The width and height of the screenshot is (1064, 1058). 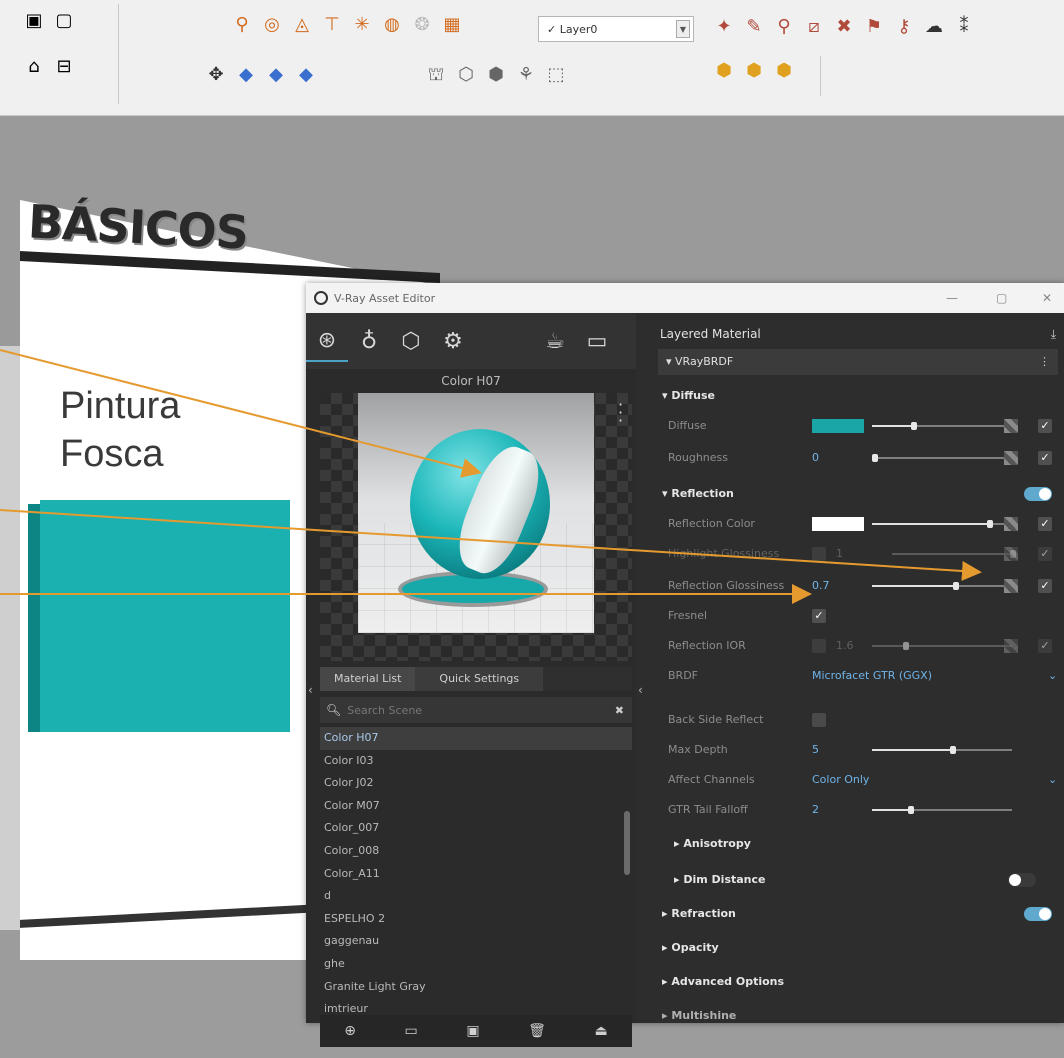 I want to click on gtr-tail-falloff-slider, so click(x=942, y=810).